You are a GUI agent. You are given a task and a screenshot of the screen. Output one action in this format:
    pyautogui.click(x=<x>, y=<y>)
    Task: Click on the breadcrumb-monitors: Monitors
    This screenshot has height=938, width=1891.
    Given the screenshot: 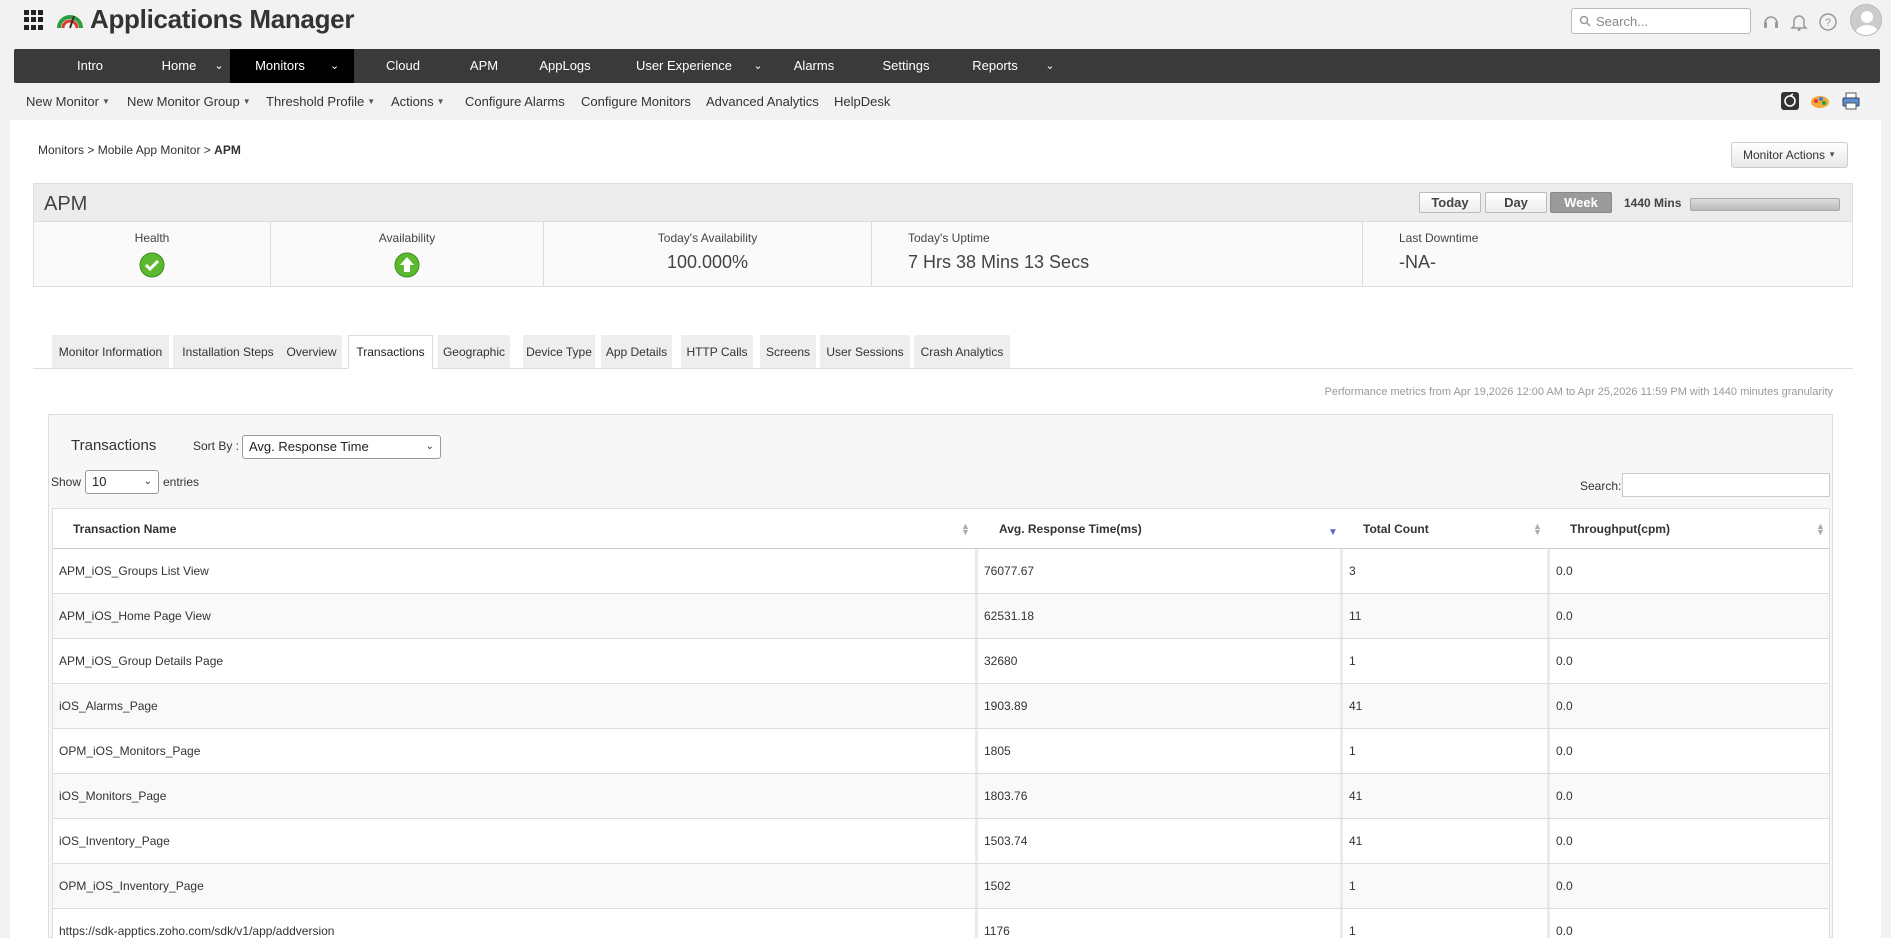 What is the action you would take?
    pyautogui.click(x=61, y=150)
    